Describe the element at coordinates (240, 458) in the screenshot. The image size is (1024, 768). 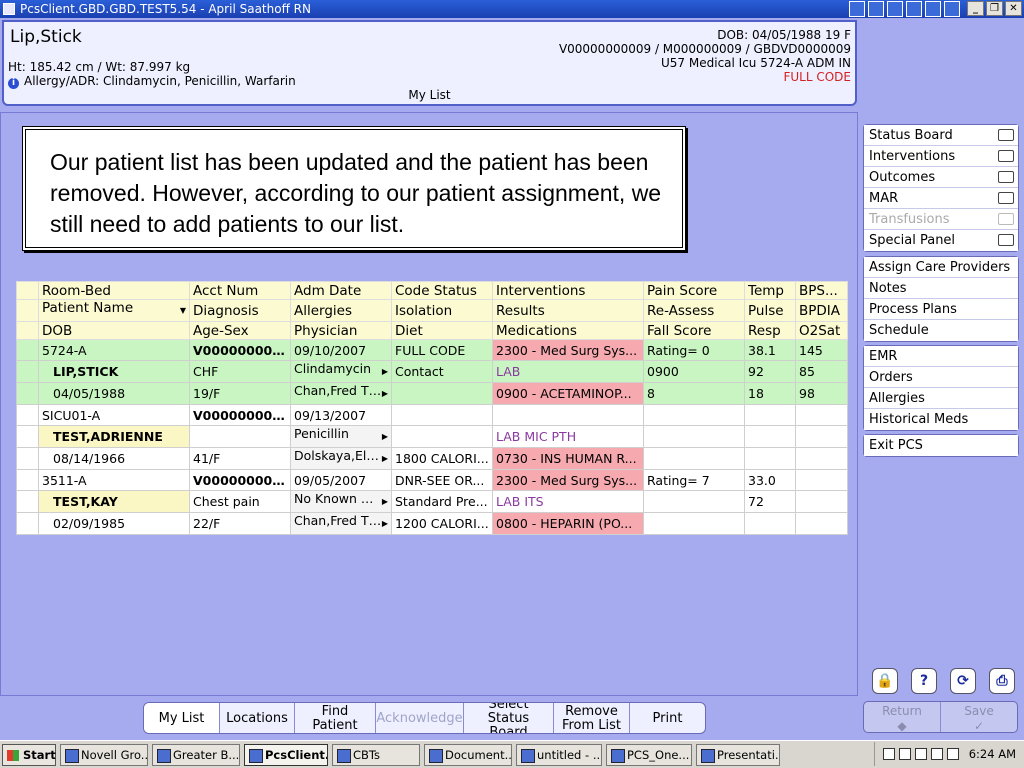
I see `table-cell: 41/F` at that location.